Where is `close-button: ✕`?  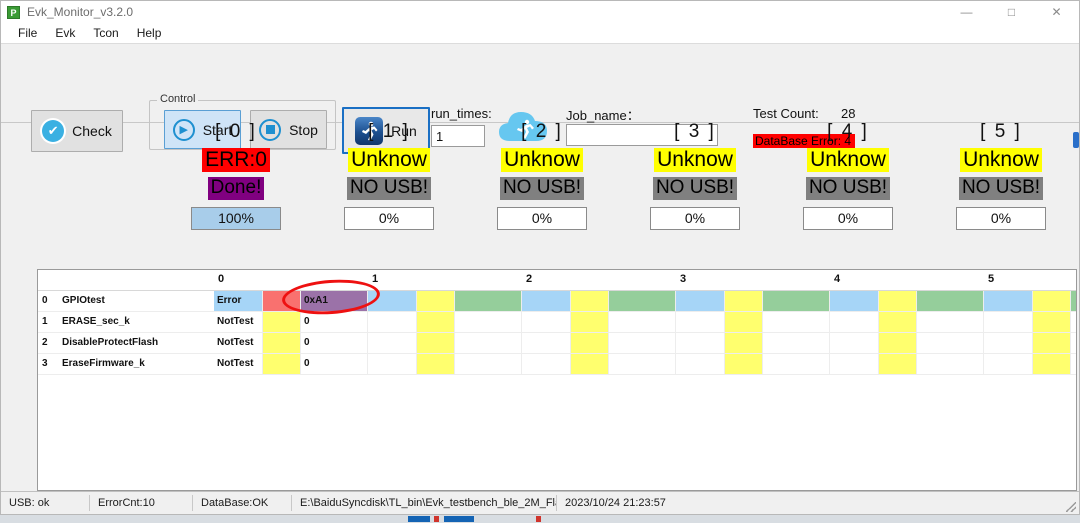
close-button: ✕ is located at coordinates (1056, 12).